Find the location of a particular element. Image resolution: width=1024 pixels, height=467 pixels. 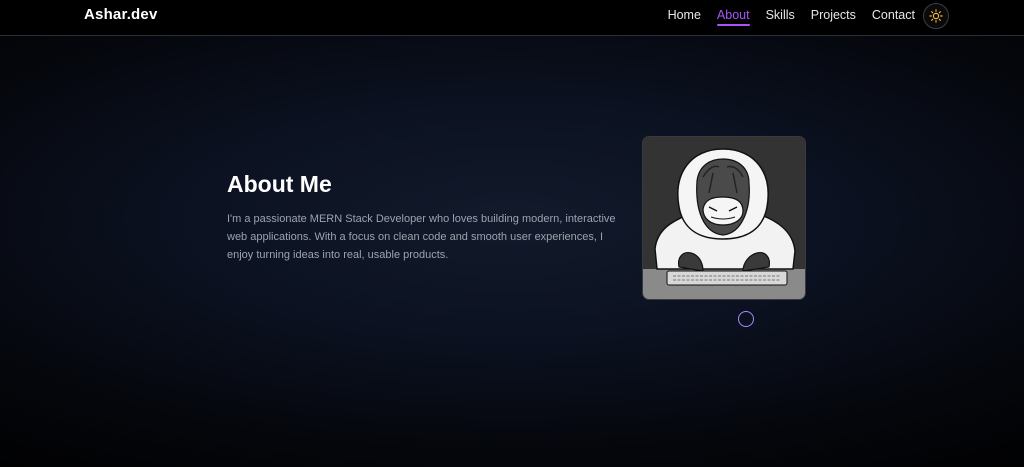

carousel-indicator is located at coordinates (746, 319).